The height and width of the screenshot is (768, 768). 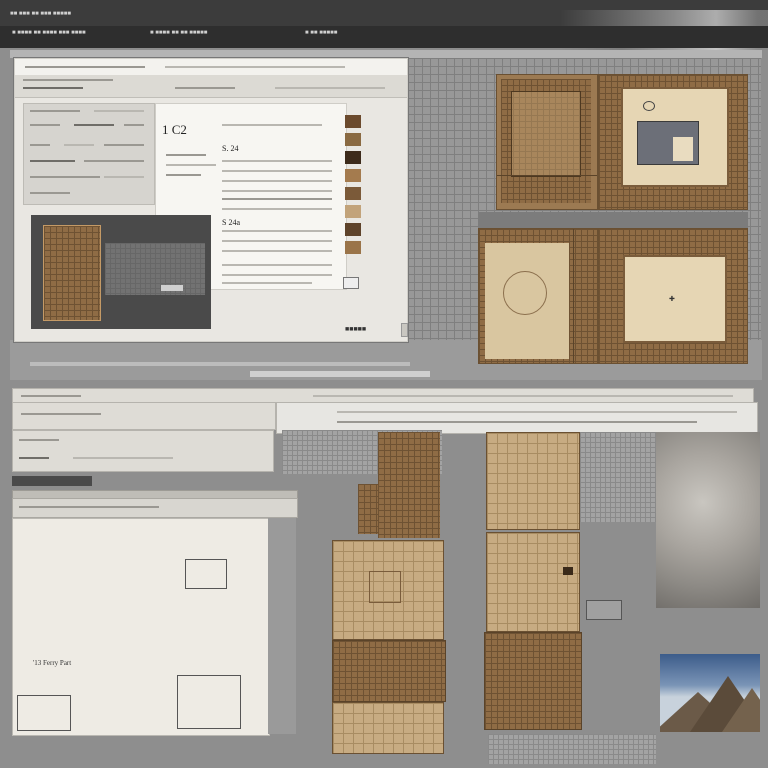 What do you see at coordinates (409, 485) in the screenshot?
I see `stair-plan` at bounding box center [409, 485].